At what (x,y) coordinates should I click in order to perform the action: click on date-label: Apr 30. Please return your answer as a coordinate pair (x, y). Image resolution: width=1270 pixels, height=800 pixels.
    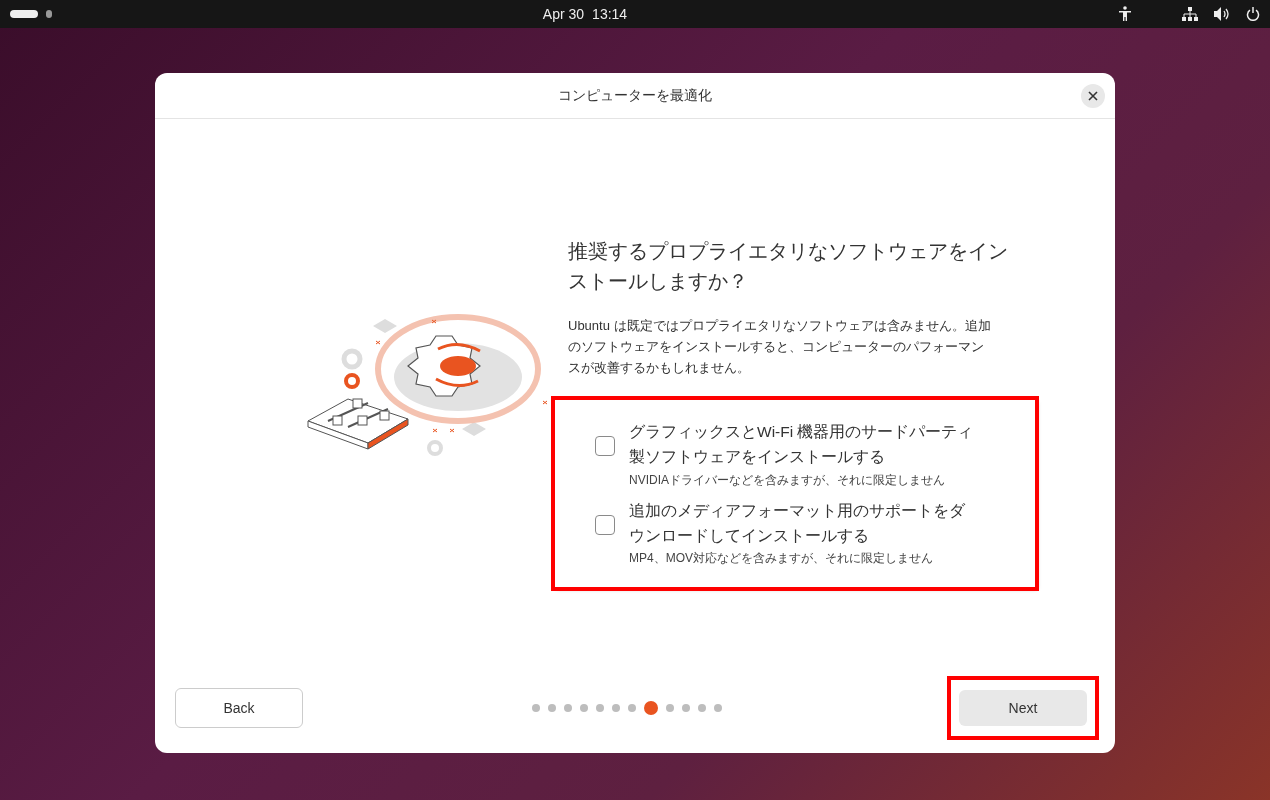
    Looking at the image, I should click on (563, 14).